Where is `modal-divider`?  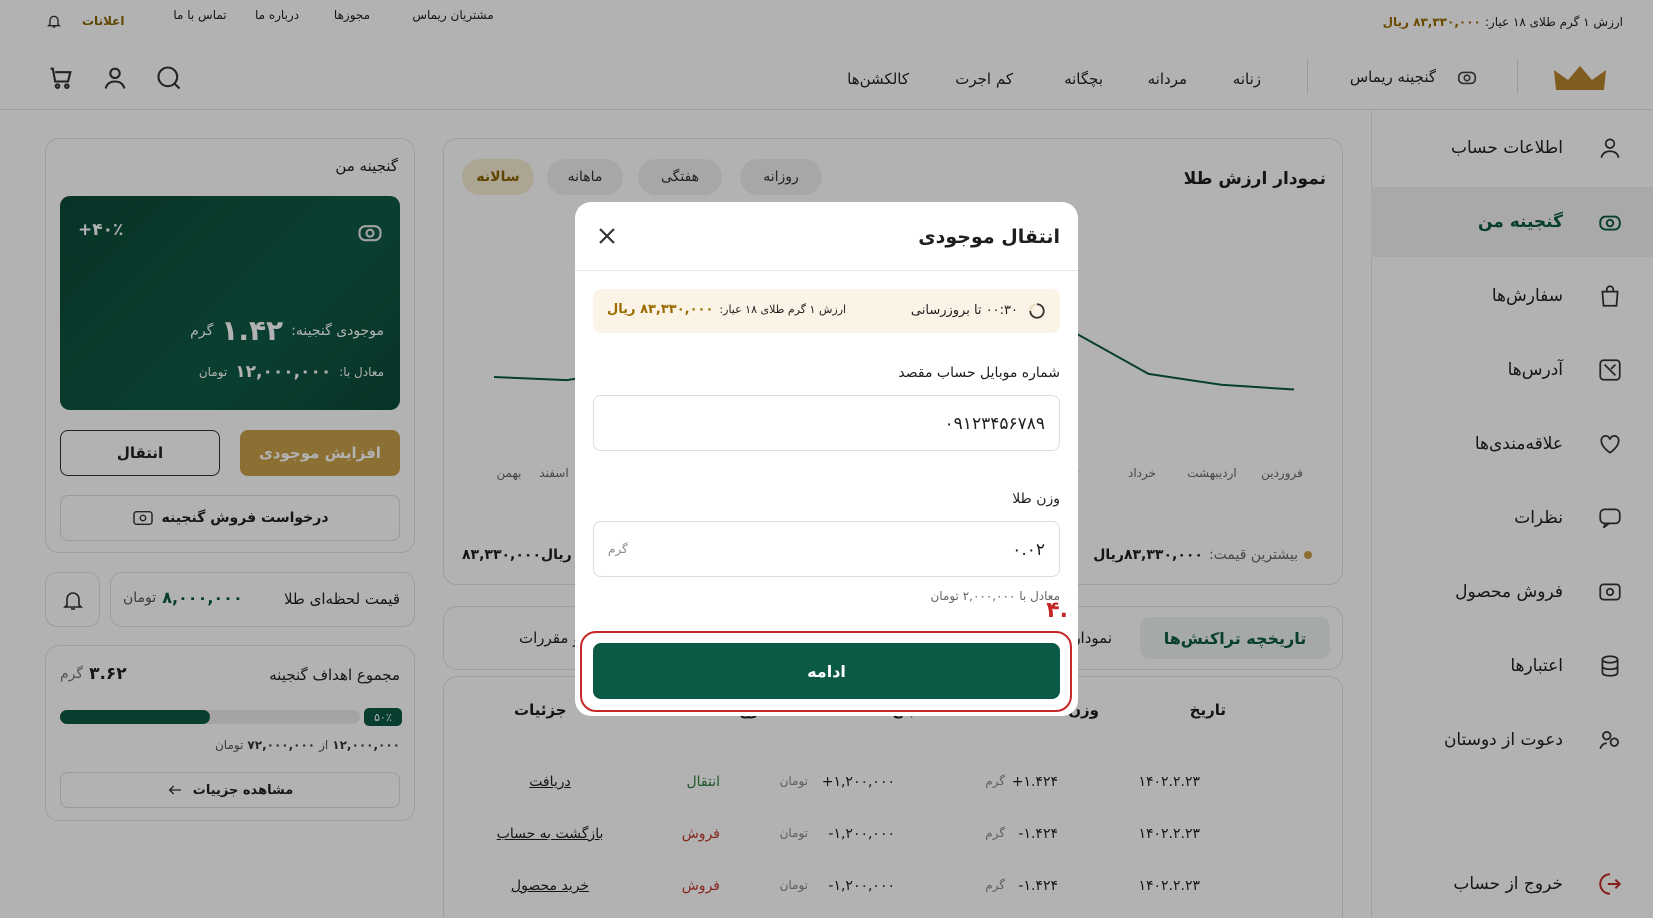
modal-divider is located at coordinates (826, 270).